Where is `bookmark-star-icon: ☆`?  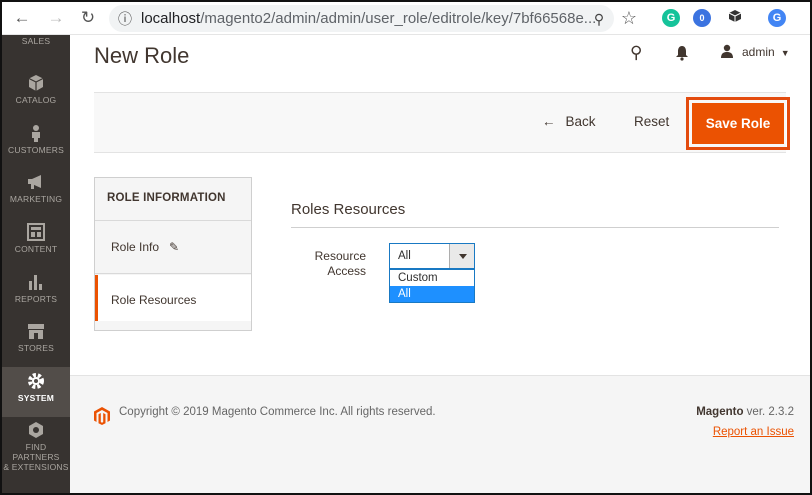 bookmark-star-icon: ☆ is located at coordinates (629, 18).